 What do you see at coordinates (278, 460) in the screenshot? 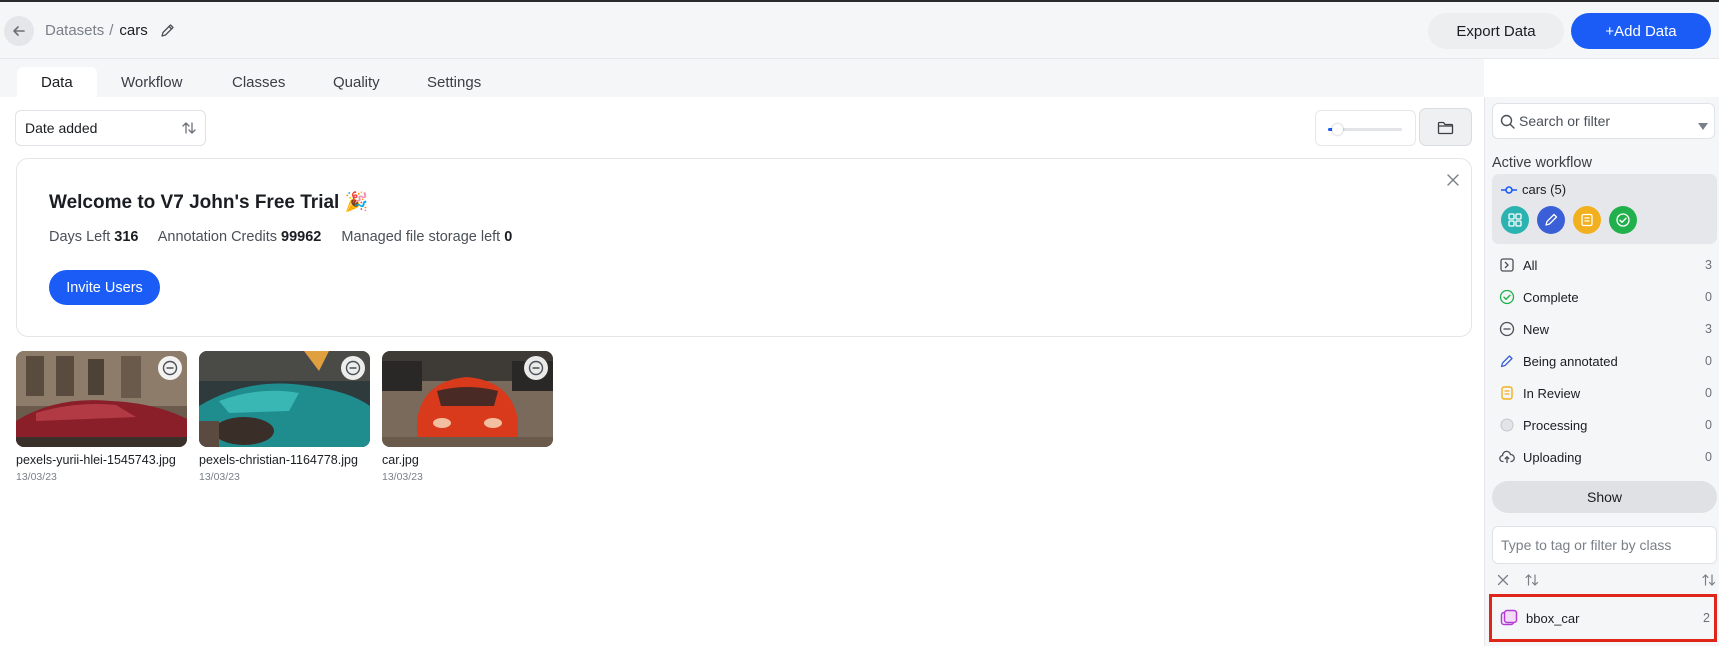
I see `item-filename: pexels-christian-1164778.jpg` at bounding box center [278, 460].